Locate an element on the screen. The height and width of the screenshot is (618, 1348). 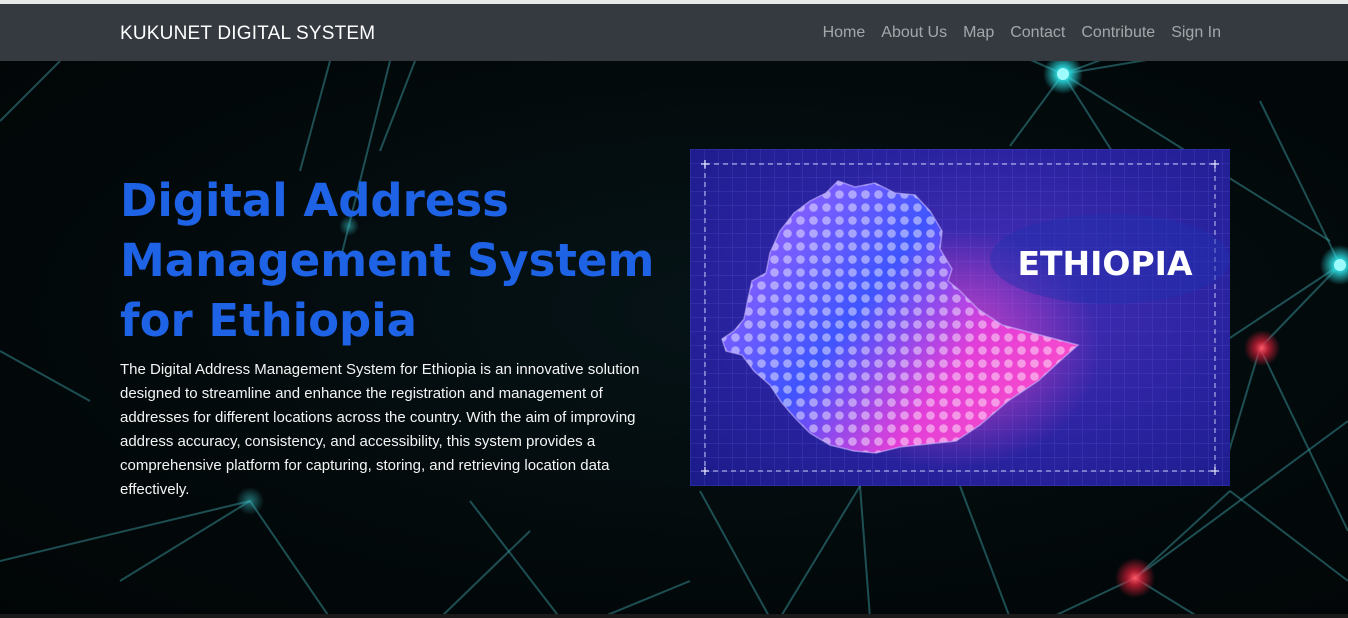
nav-link-sign-in: Sign In is located at coordinates (1196, 33).